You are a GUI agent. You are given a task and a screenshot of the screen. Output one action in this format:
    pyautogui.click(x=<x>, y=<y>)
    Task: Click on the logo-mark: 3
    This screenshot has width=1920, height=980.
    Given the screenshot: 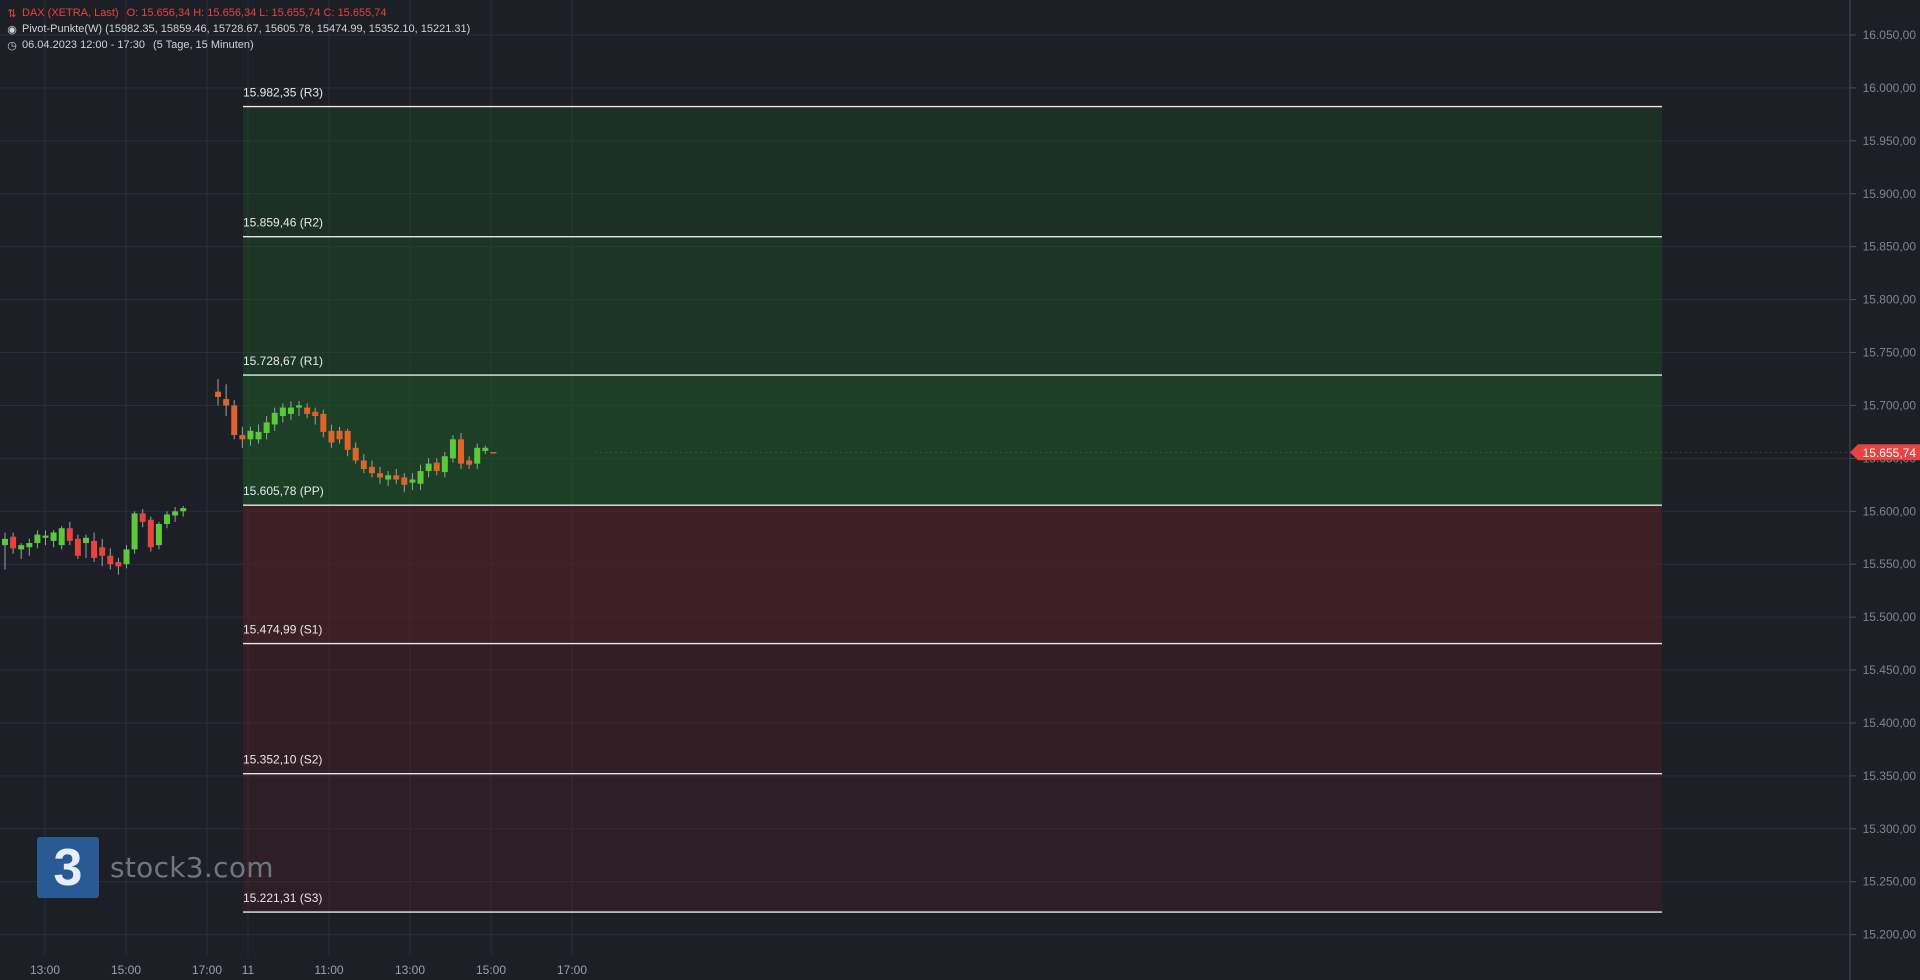 What is the action you would take?
    pyautogui.click(x=68, y=867)
    